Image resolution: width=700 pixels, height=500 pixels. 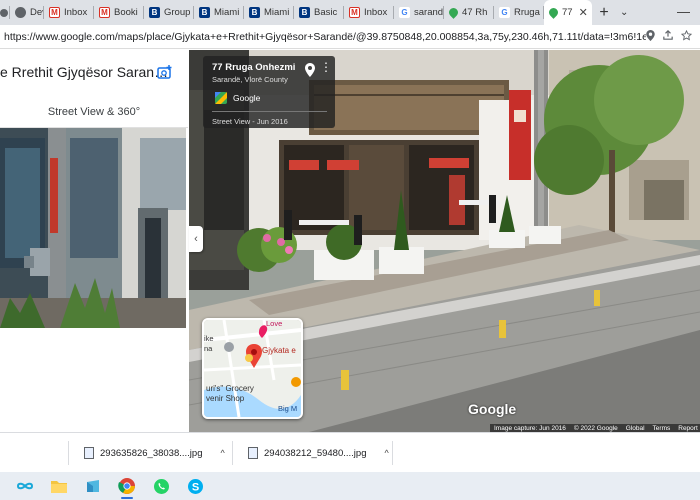 I want to click on more-options-icon: ⋮, so click(x=326, y=67).